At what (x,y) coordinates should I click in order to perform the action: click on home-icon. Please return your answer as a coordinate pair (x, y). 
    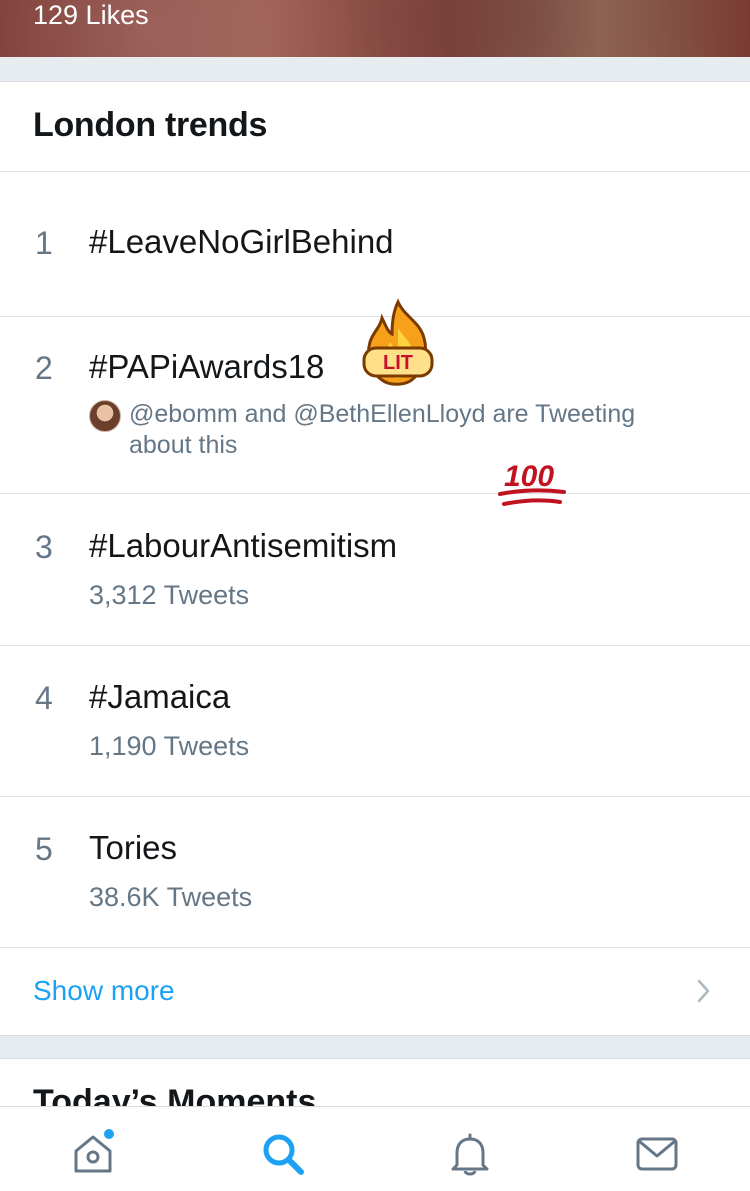
    Looking at the image, I should click on (94, 1151).